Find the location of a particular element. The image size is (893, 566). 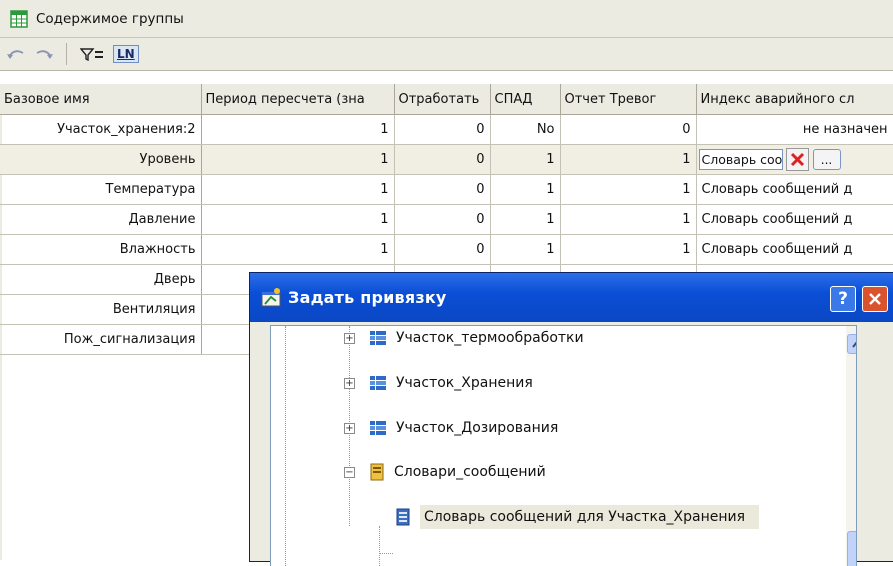

column-header-period: Период пересчета (зна is located at coordinates (298, 99).